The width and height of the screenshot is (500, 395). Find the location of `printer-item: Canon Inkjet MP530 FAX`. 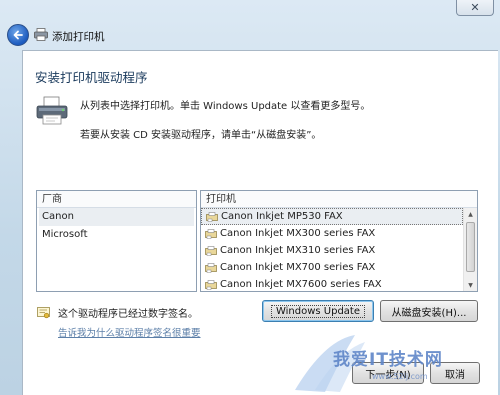

printer-item: Canon Inkjet MP530 FAX is located at coordinates (332, 216).